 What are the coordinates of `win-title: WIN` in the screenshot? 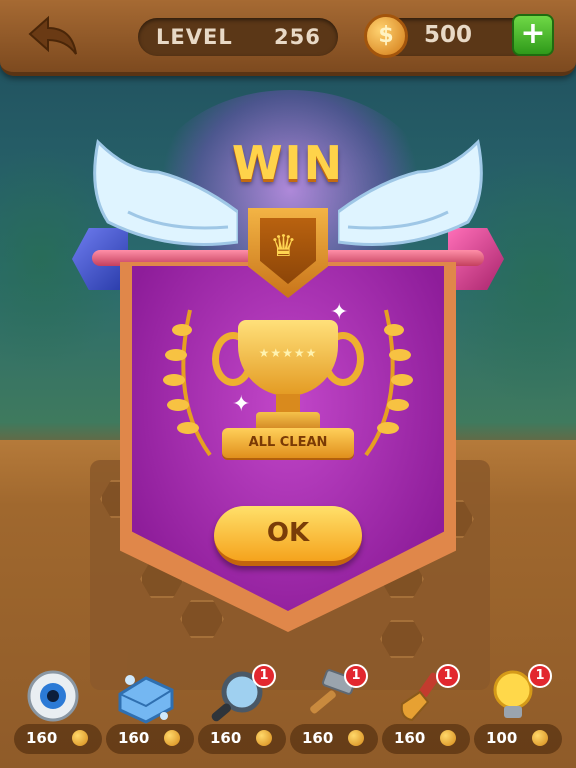 It's located at (288, 163).